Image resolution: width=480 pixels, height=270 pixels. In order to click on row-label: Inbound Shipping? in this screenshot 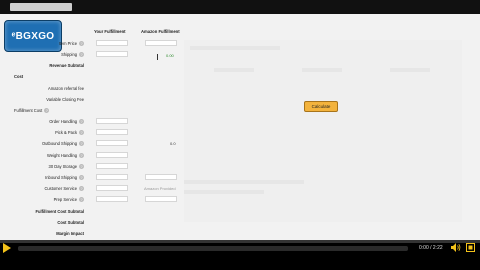, I will do `click(64, 178)`.